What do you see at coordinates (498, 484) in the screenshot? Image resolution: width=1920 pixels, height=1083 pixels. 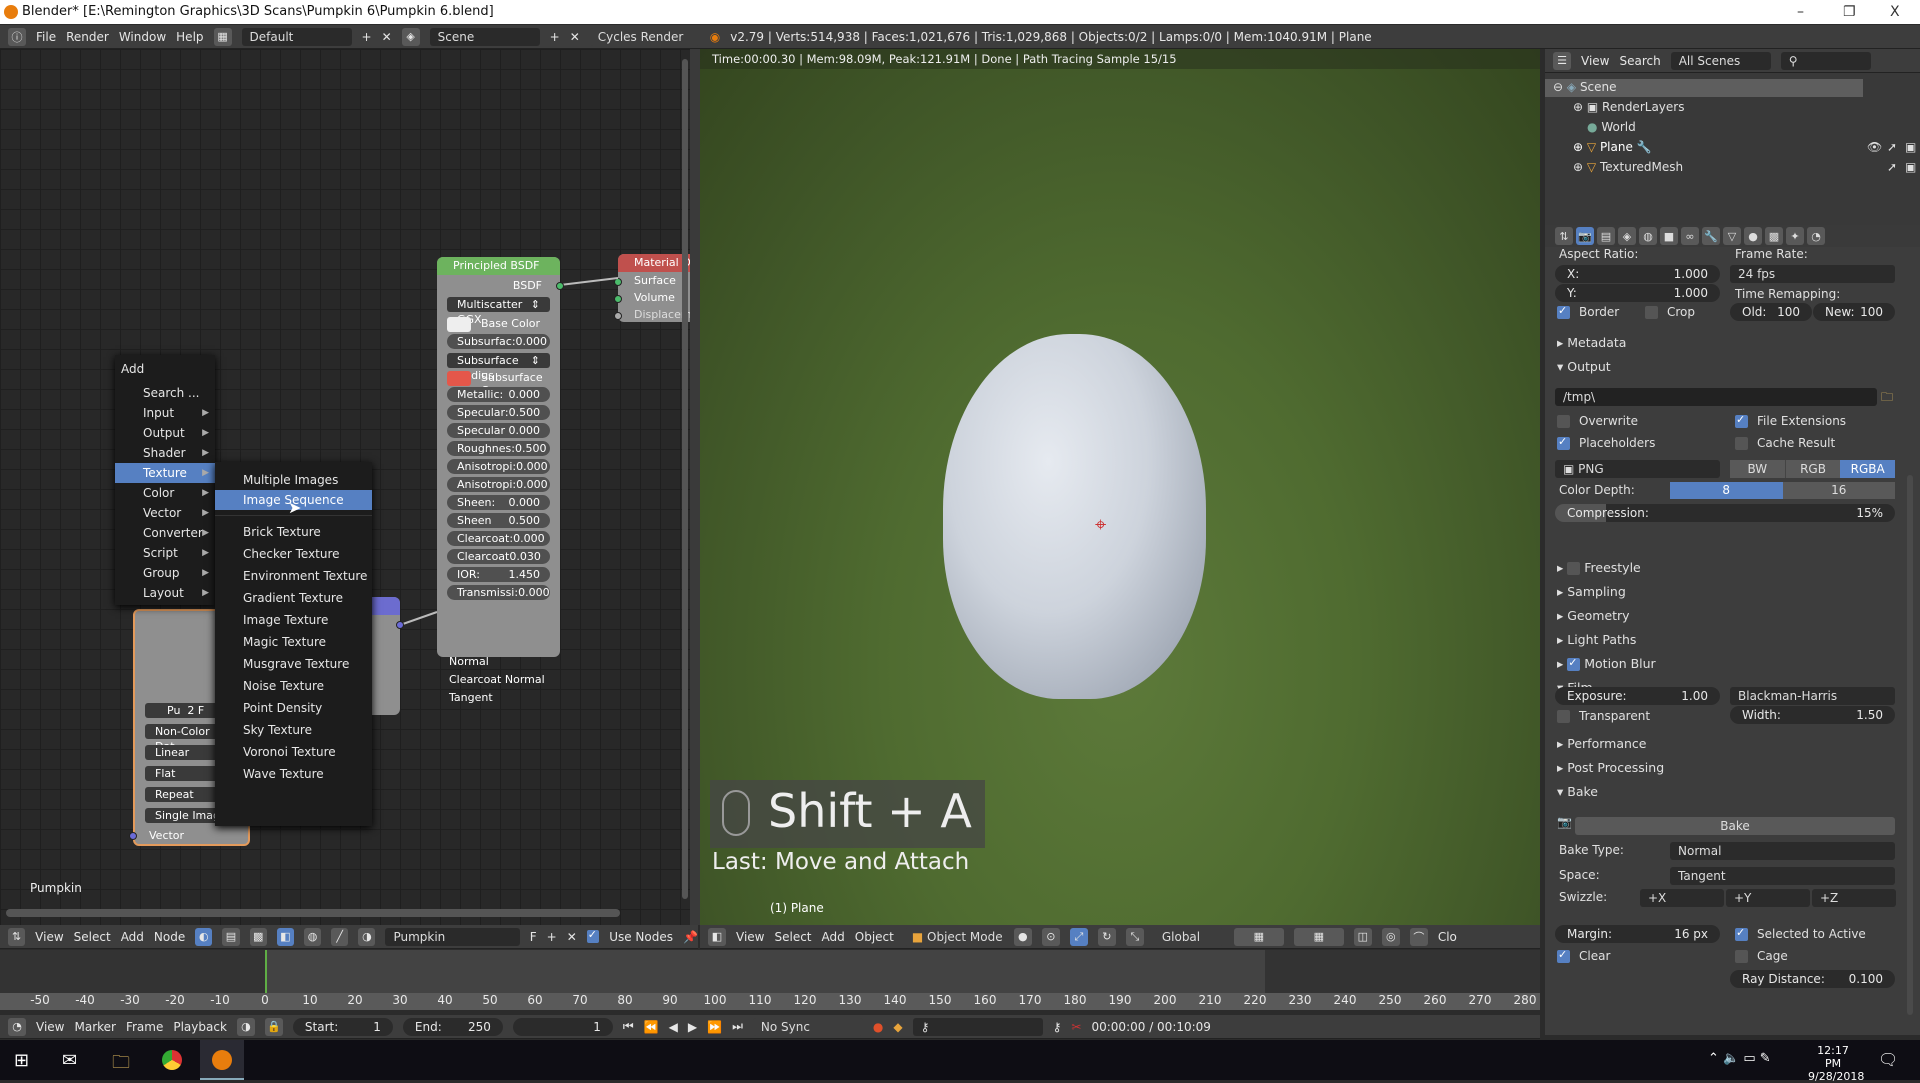 I see `principled-slider: Anisotropi: 0.000` at bounding box center [498, 484].